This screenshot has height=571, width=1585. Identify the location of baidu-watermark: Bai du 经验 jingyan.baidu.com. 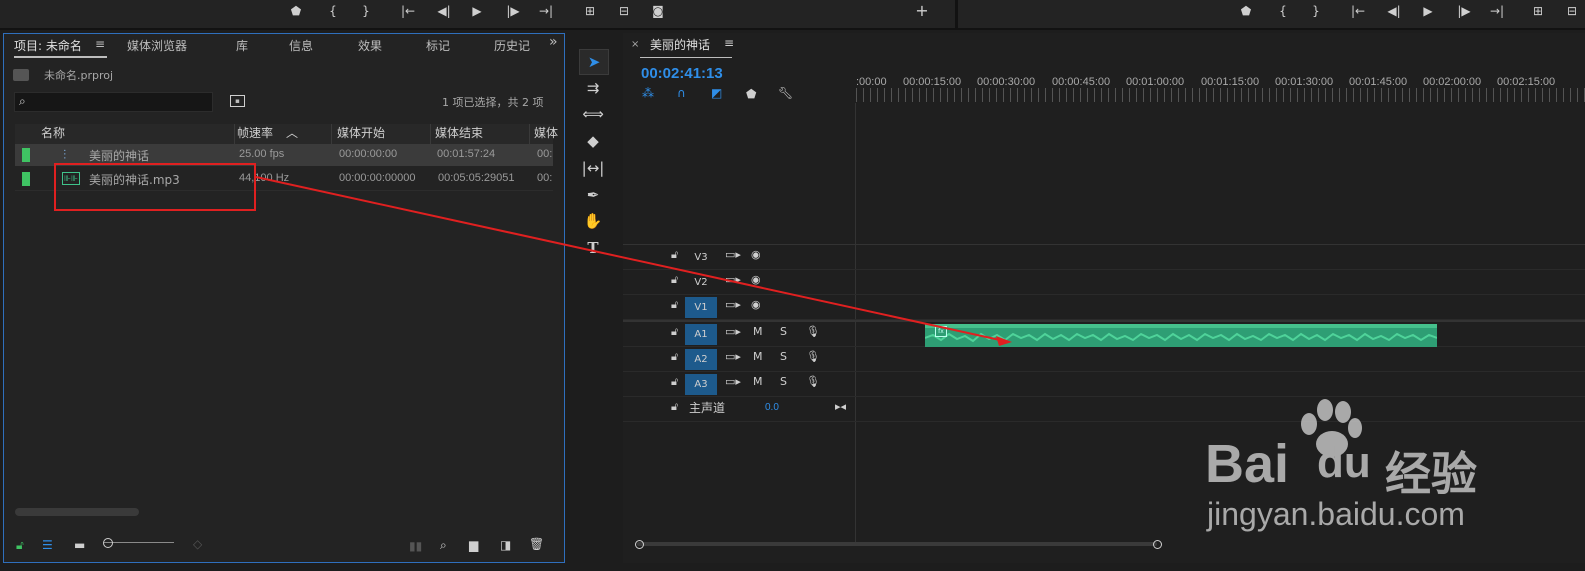
(1370, 468).